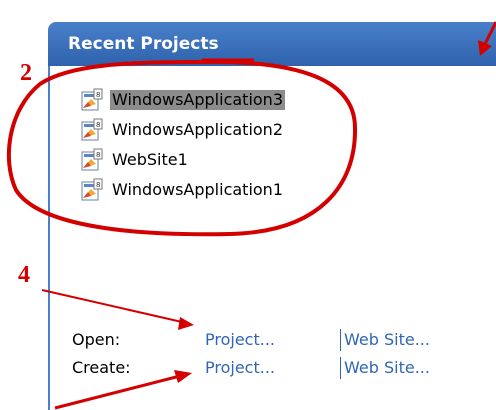 This screenshot has height=410, width=496. What do you see at coordinates (150, 159) in the screenshot?
I see `project-name: WebSite1` at bounding box center [150, 159].